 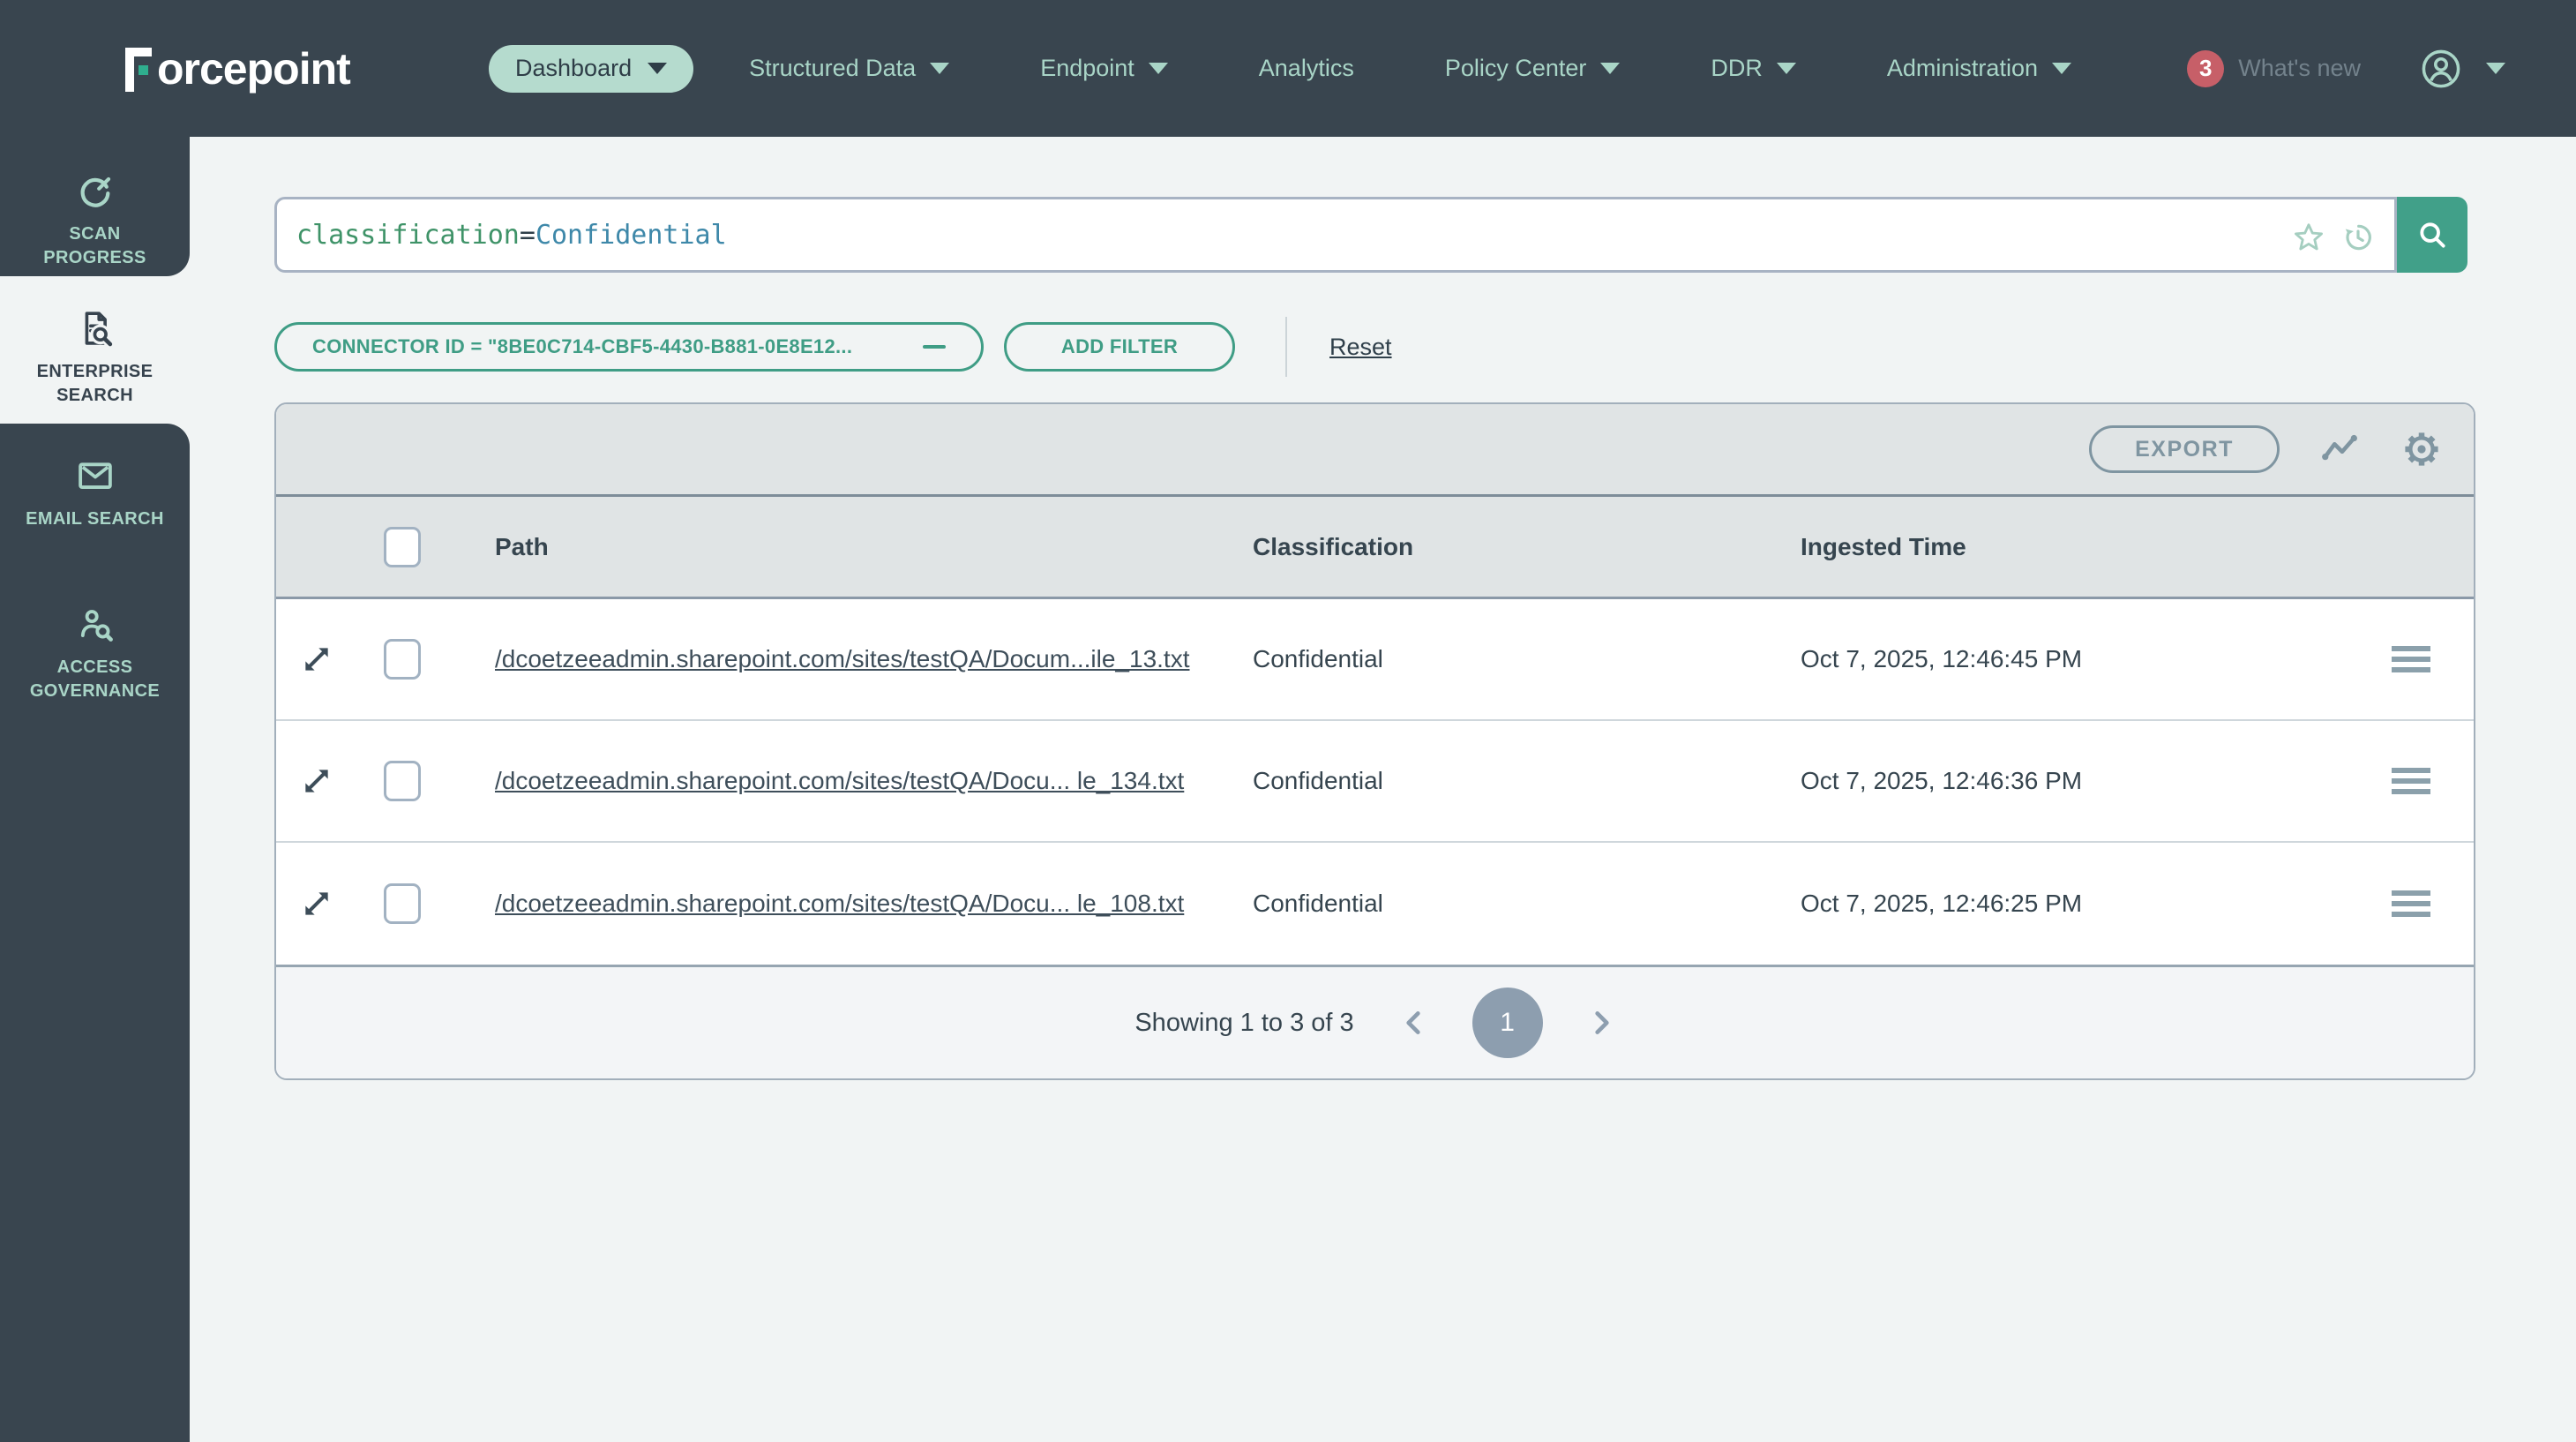 I want to click on sidebar-item-label: SCAN PROGRESS, so click(x=95, y=245).